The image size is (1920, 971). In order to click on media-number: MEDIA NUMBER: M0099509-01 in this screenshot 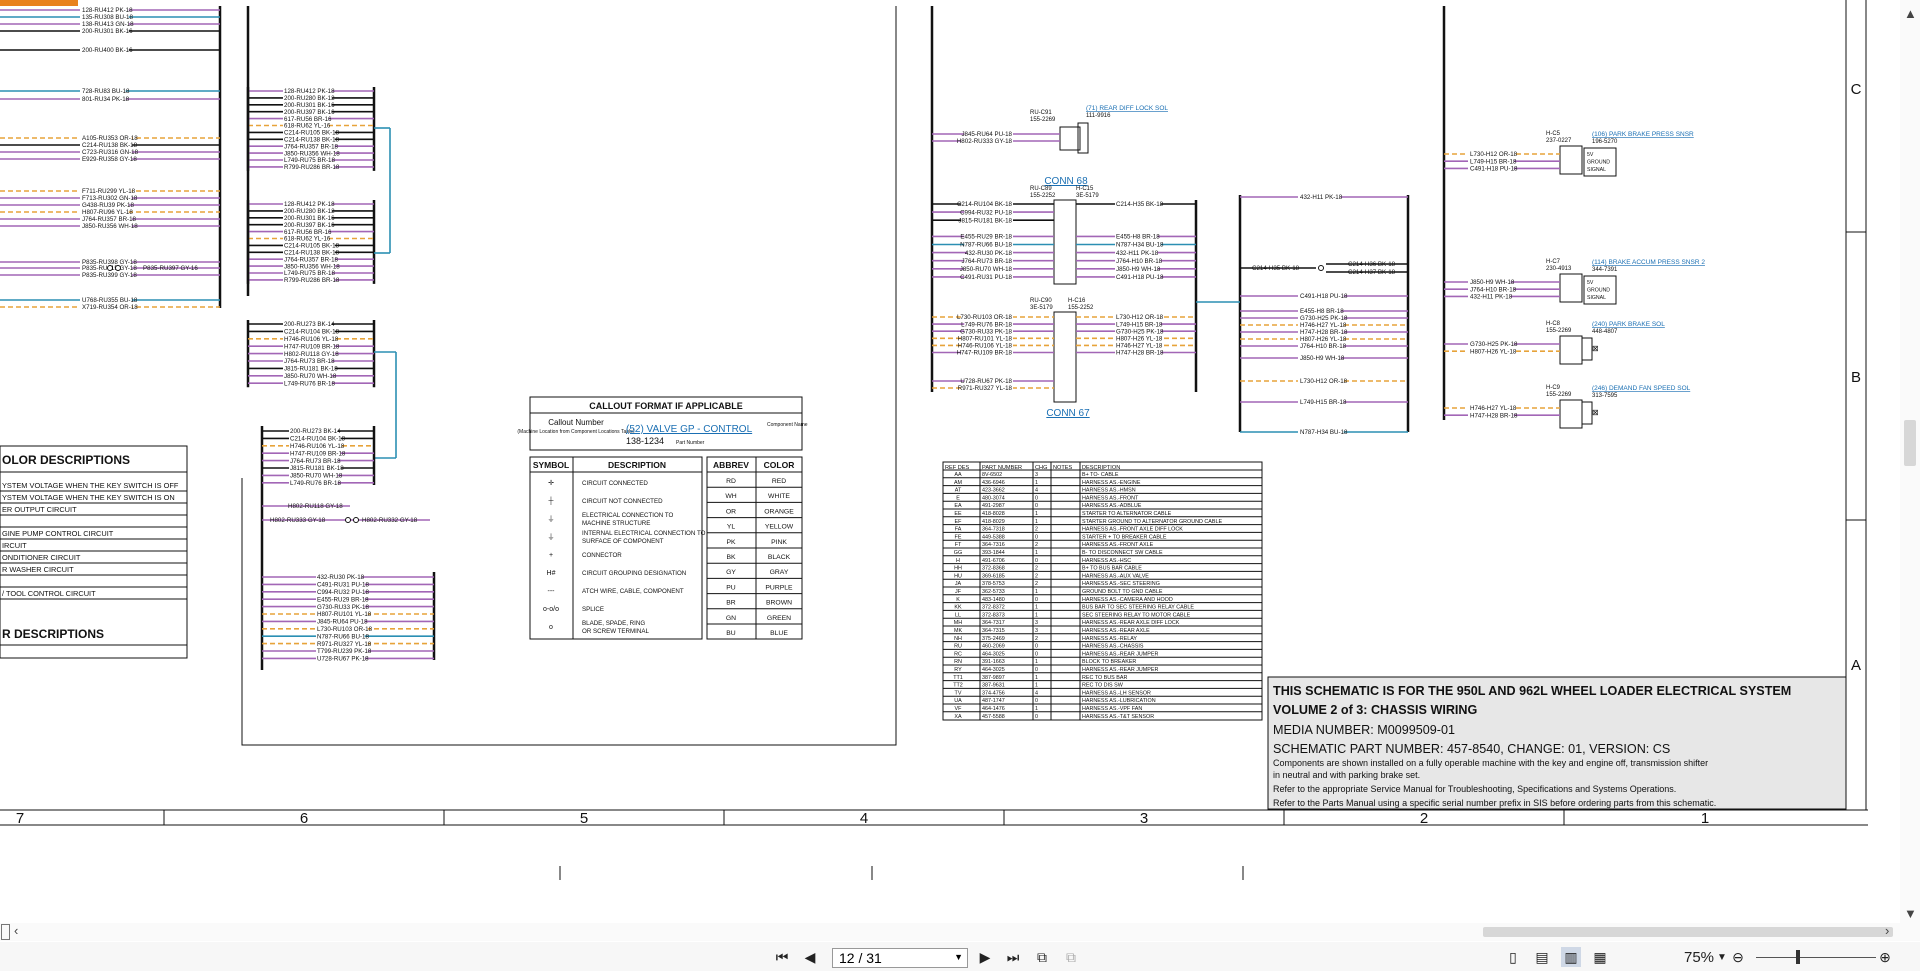, I will do `click(1364, 730)`.